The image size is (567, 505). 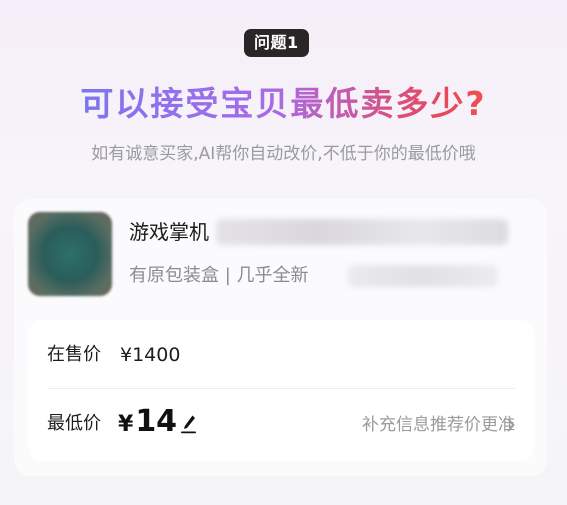 What do you see at coordinates (423, 276) in the screenshot?
I see `redacted-detail-blur` at bounding box center [423, 276].